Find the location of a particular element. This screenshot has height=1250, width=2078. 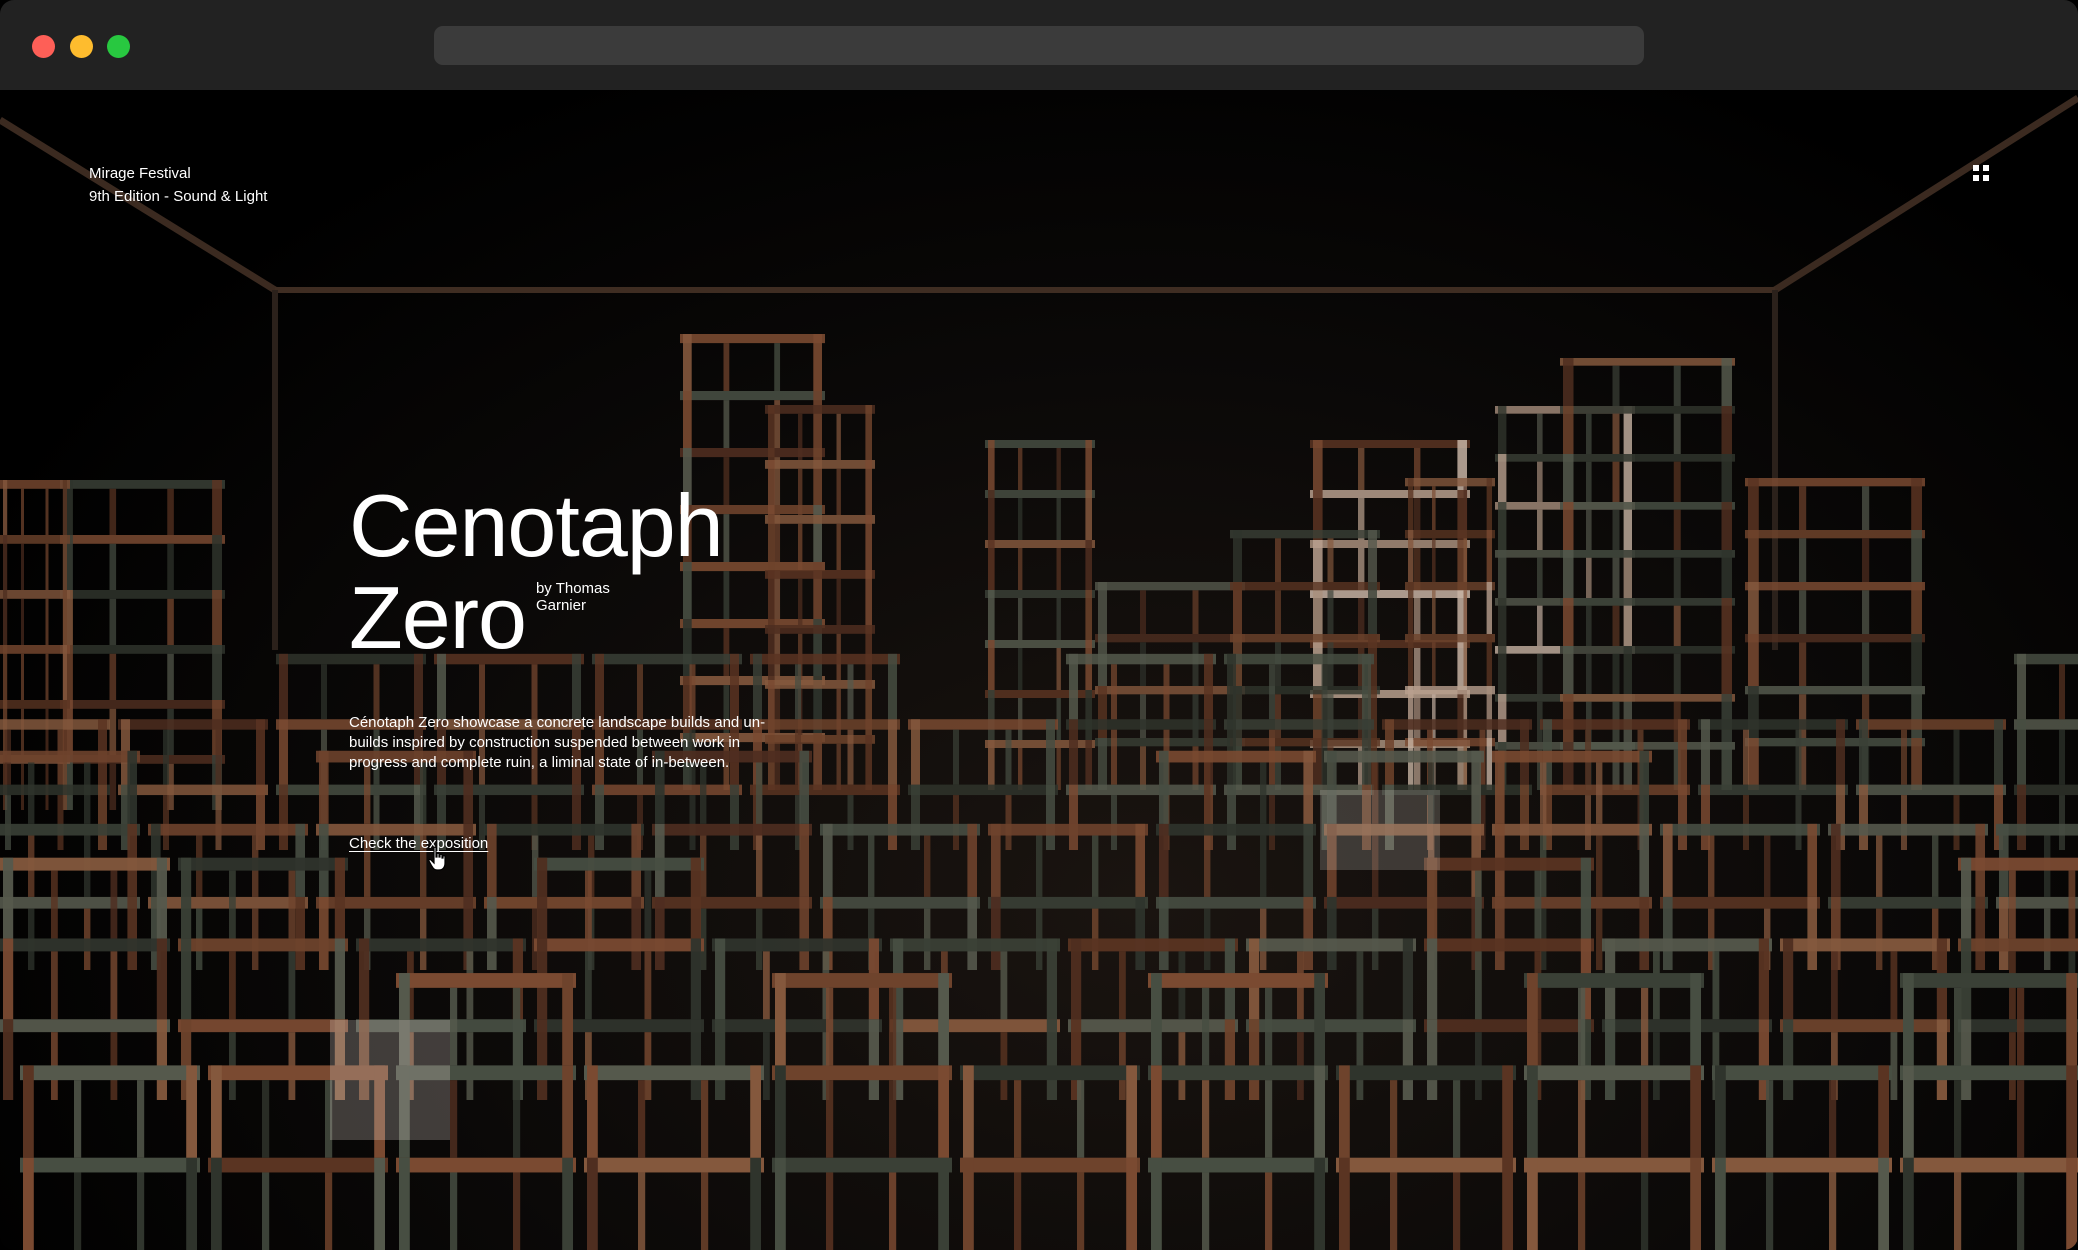

address-bar is located at coordinates (1039, 45).